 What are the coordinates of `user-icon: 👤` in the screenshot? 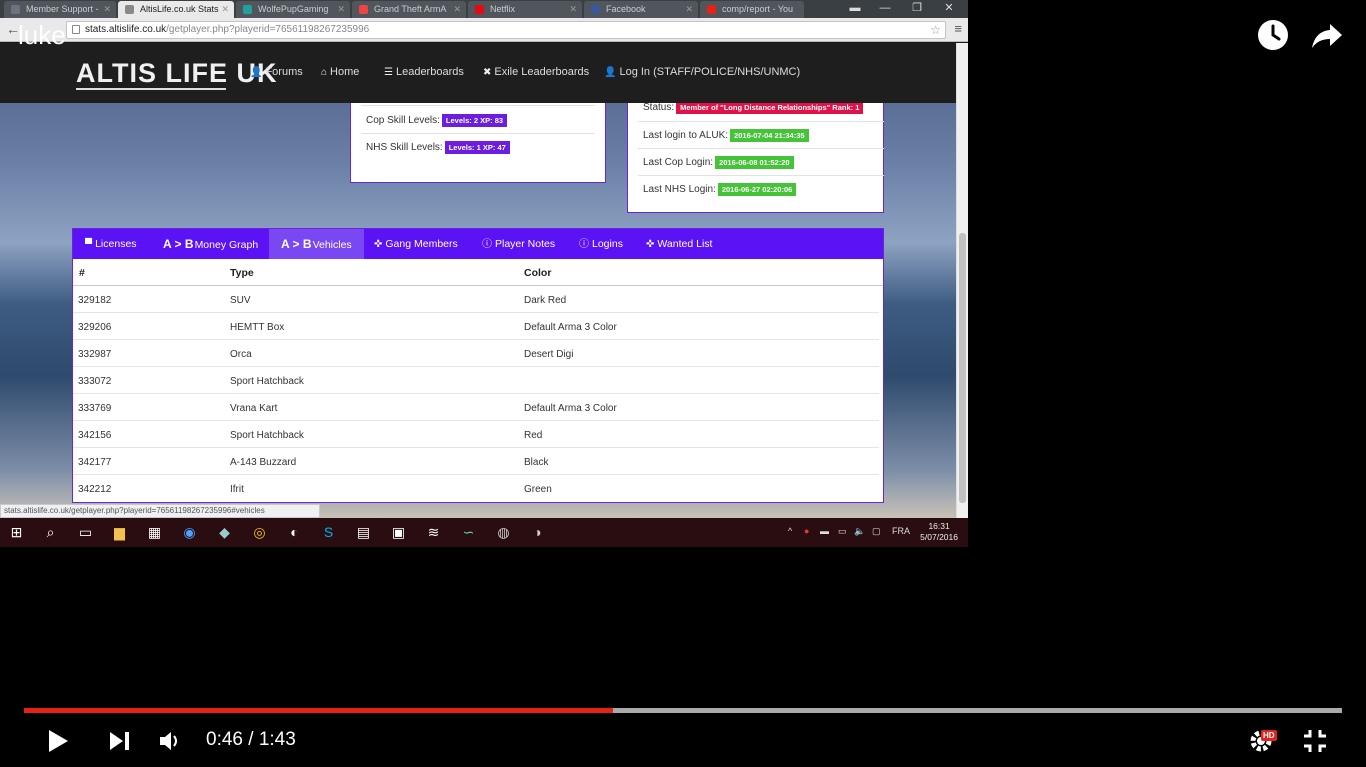 It's located at (256, 72).